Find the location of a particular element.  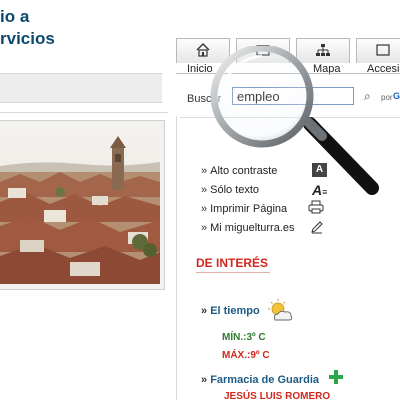

site-title: io a rvicios is located at coordinates (27, 28).